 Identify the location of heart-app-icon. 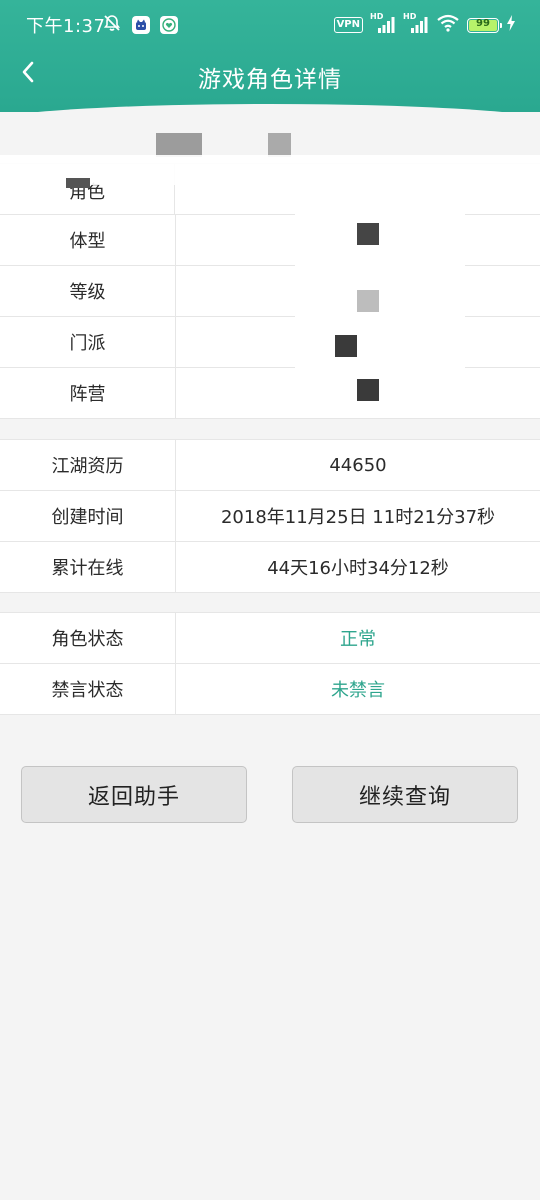
(169, 25).